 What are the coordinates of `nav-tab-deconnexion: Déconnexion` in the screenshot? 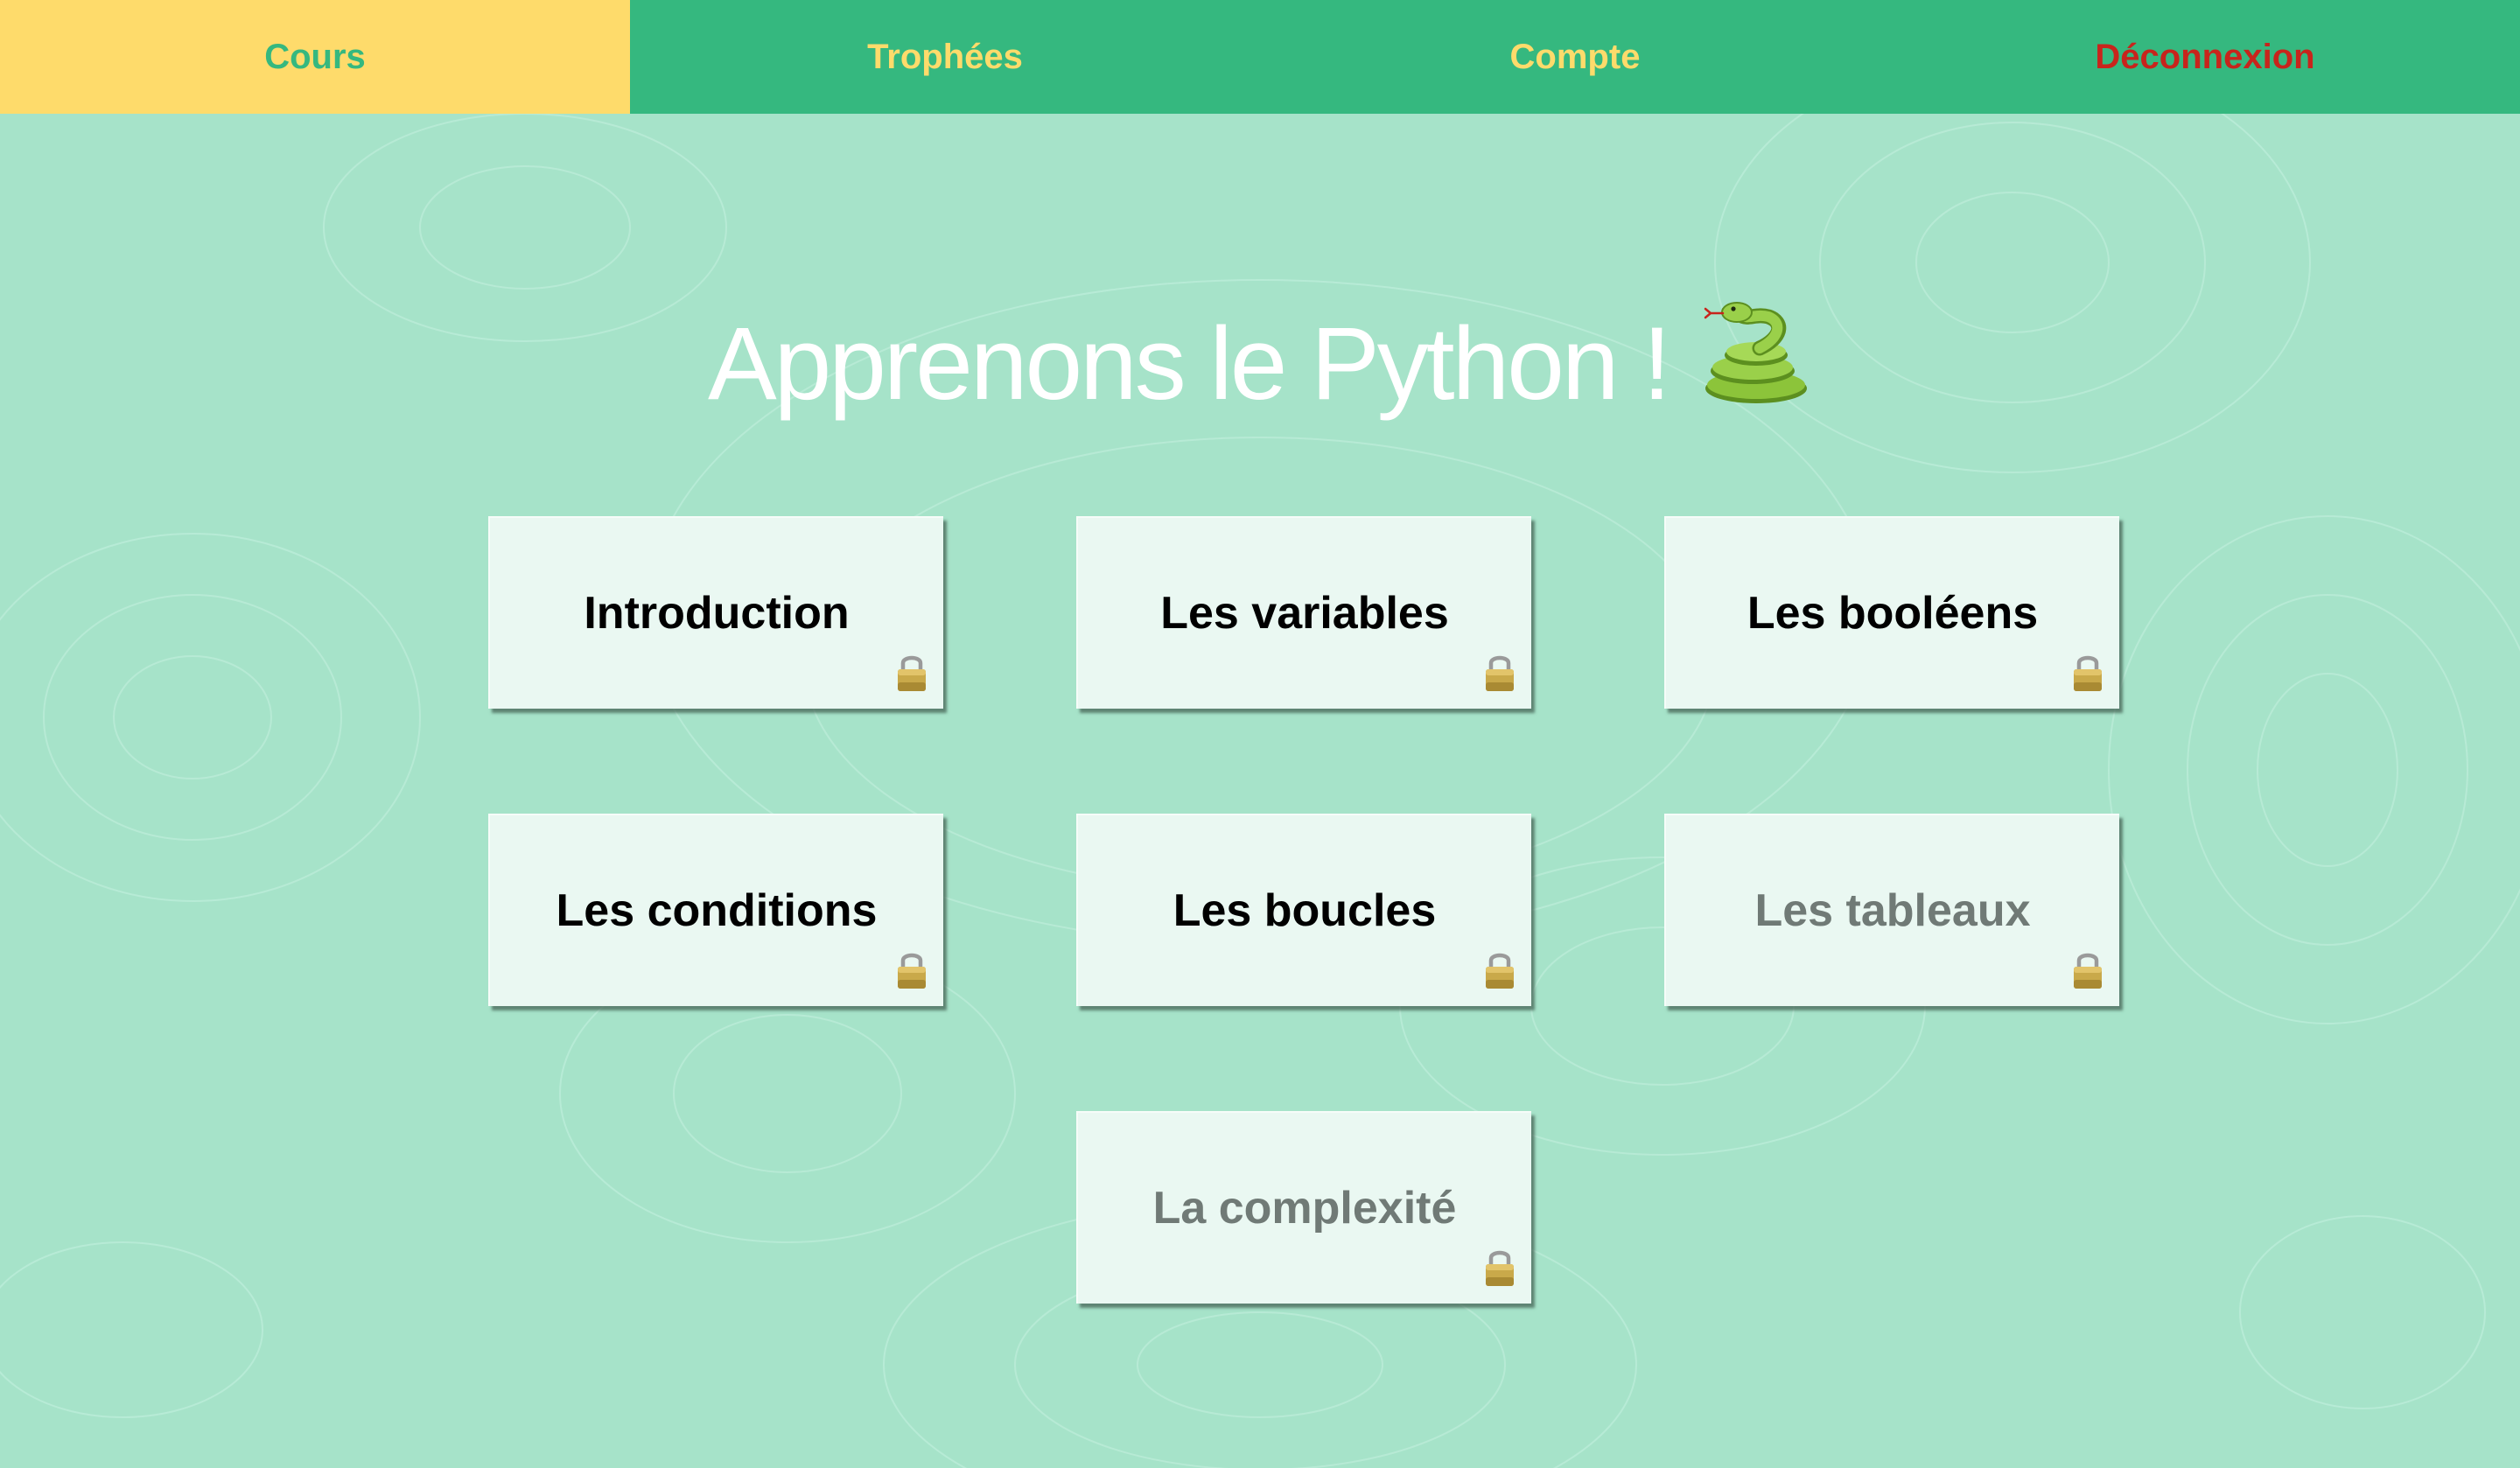 It's located at (2205, 57).